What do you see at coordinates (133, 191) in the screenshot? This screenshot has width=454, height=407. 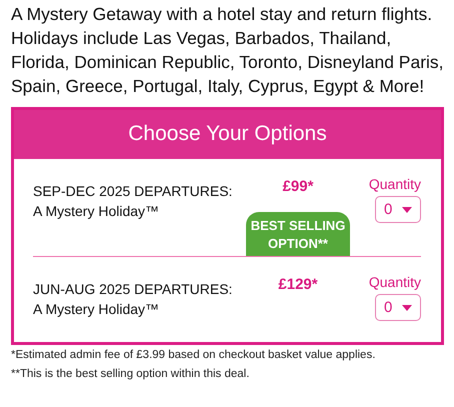 I see `departures-label: SEP-DEC 2025 DEPARTURES:` at bounding box center [133, 191].